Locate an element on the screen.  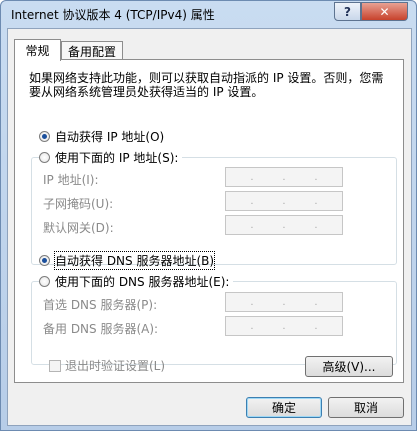
subnet-mask-label: 子网掩码(U): is located at coordinates (78, 204).